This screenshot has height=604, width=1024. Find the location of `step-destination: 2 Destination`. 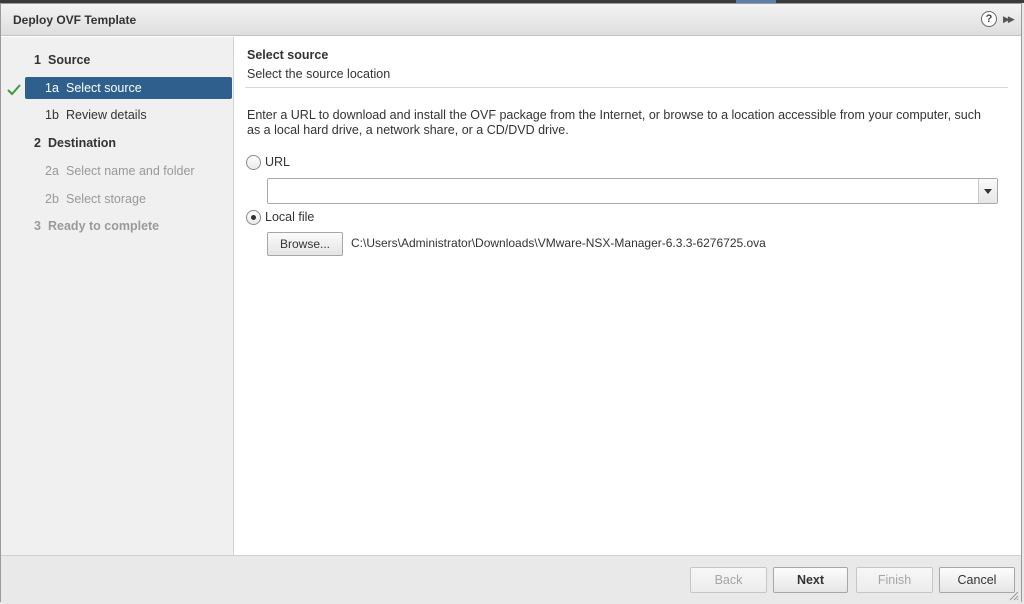

step-destination: 2 Destination is located at coordinates (75, 143).